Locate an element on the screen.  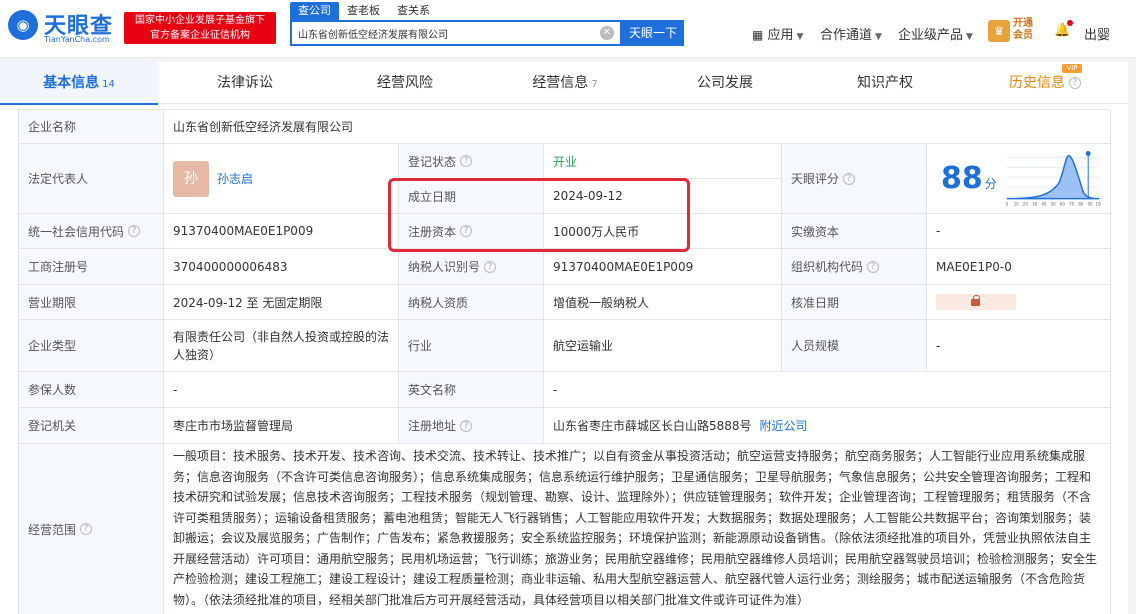
label-taxpayer-qual: 纳税人资质 is located at coordinates (471, 302).